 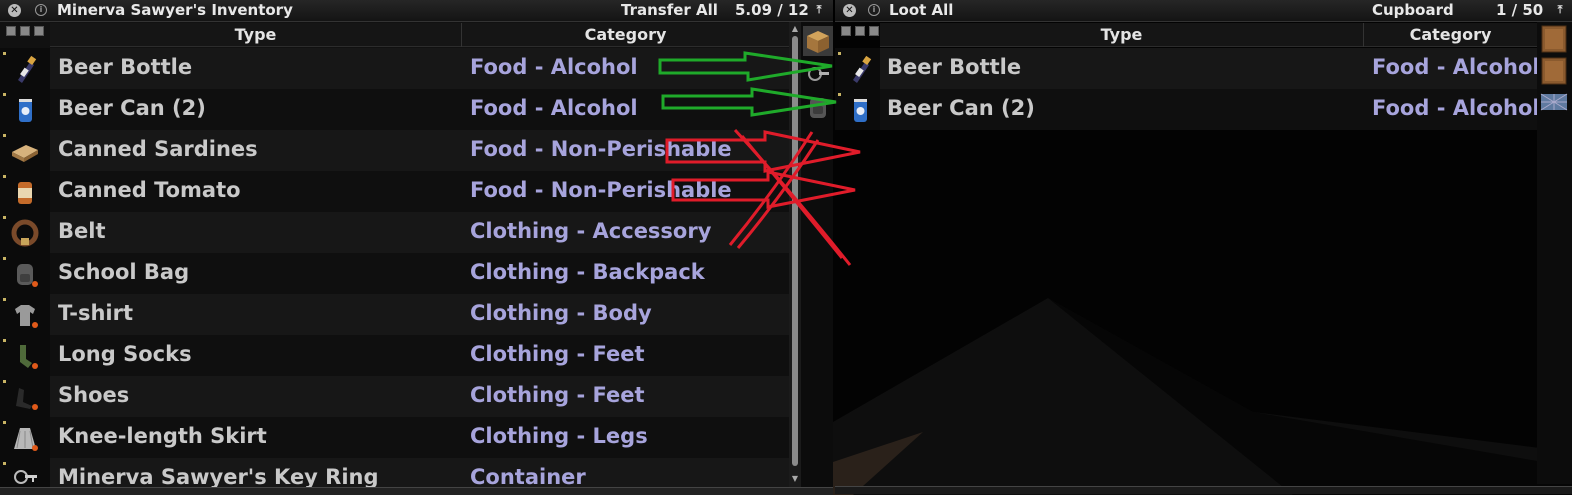 What do you see at coordinates (394, 437) in the screenshot?
I see `item-row: Knee-length Skirt Clothing - Legs` at bounding box center [394, 437].